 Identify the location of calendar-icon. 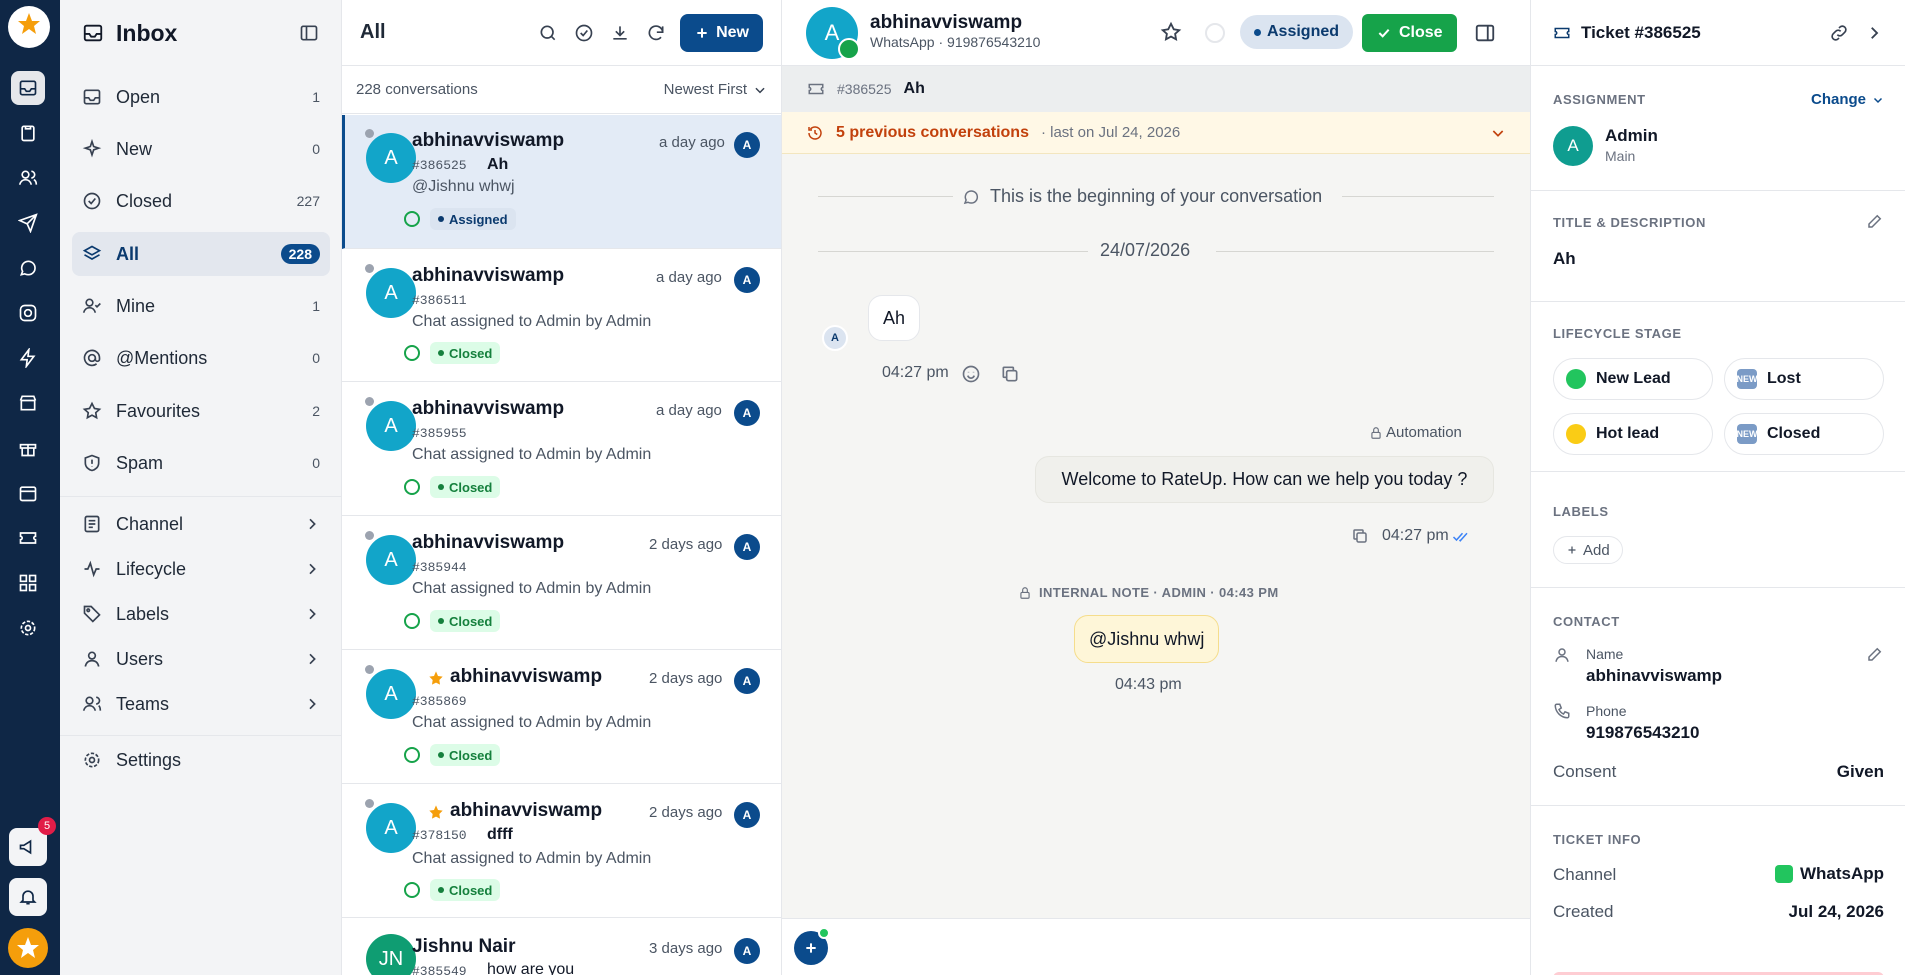
(28, 493).